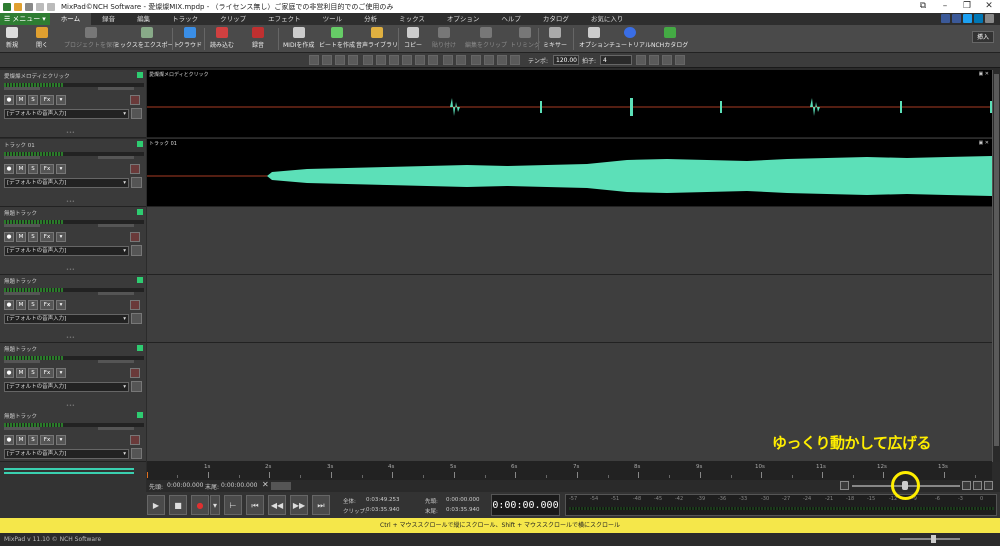 The image size is (1000, 546). What do you see at coordinates (215, 505) in the screenshot?
I see `record-options-dropdown: ▾` at bounding box center [215, 505].